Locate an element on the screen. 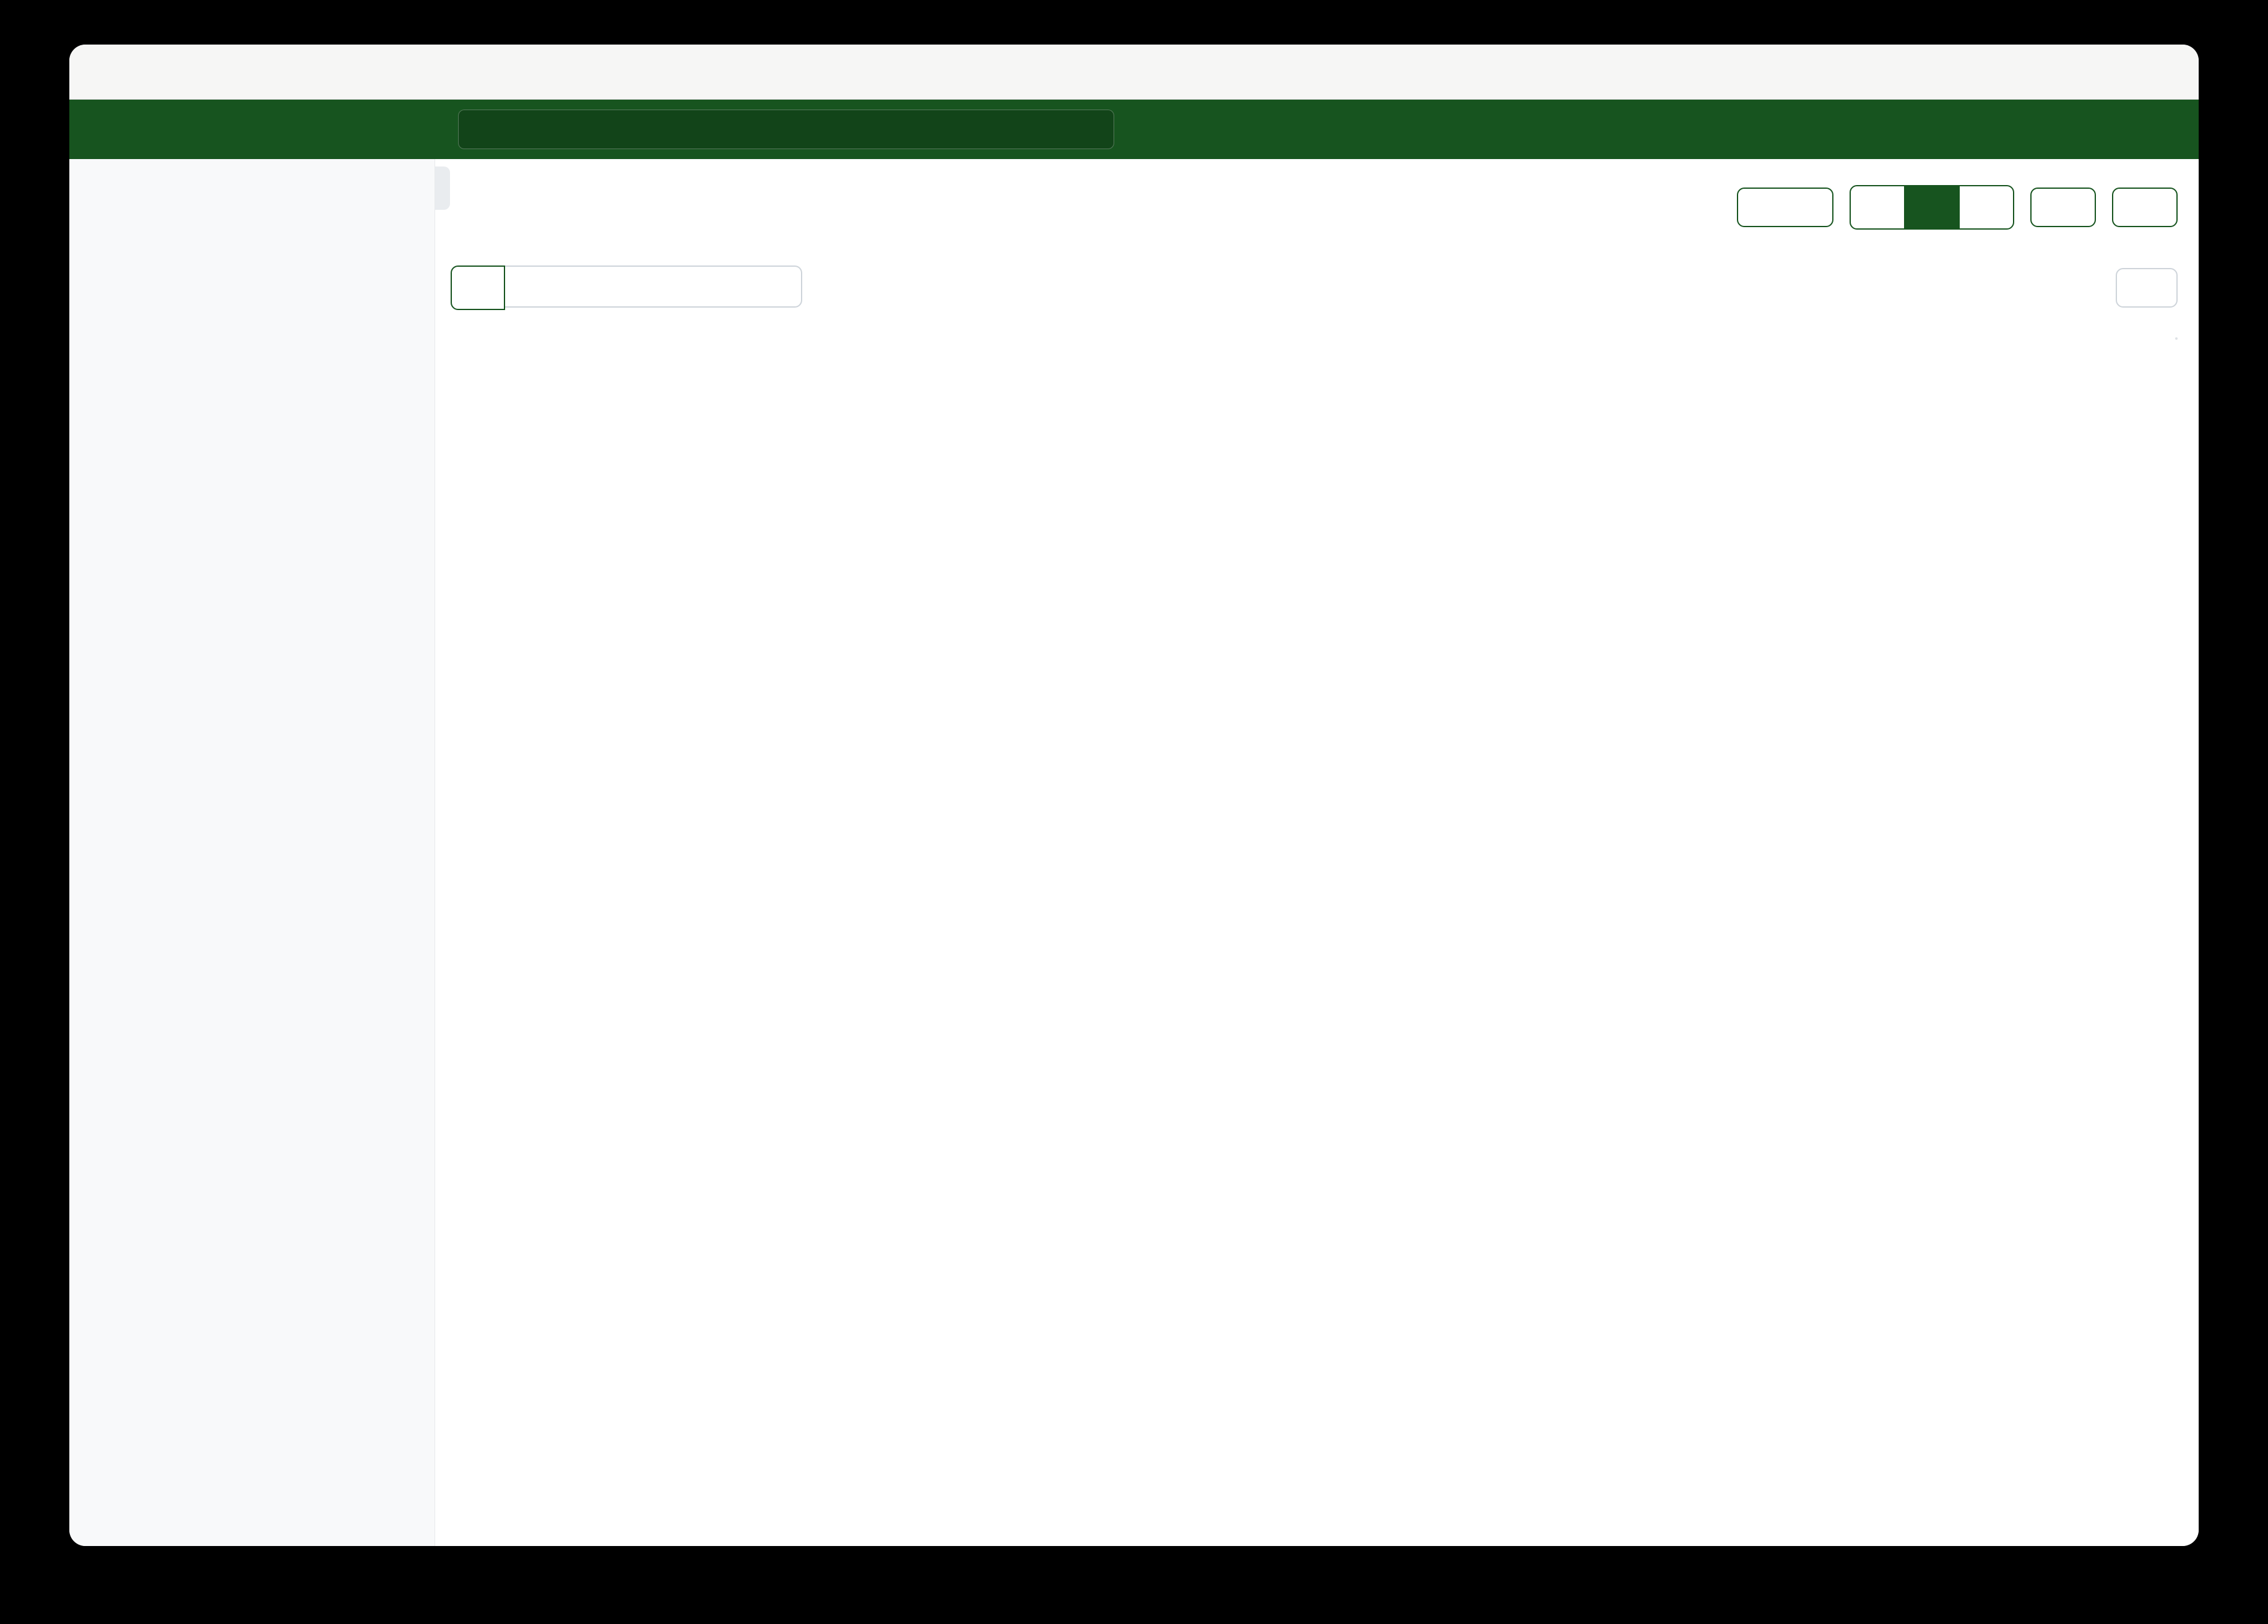 This screenshot has height=1624, width=2268. zoom-window-button is located at coordinates (162, 72).